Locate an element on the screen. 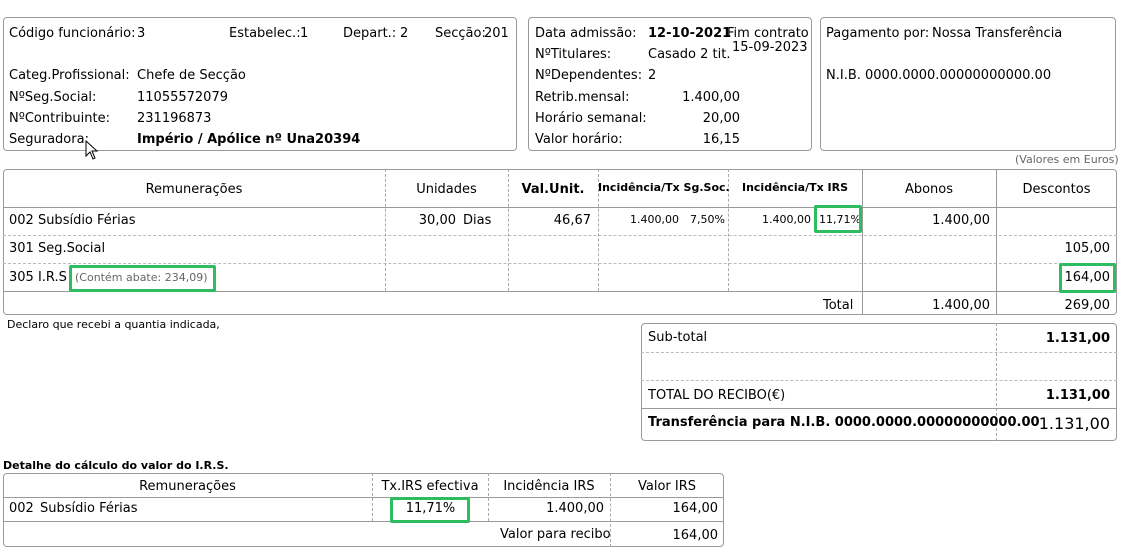 The height and width of the screenshot is (557, 1126). row1-units: 30,00 is located at coordinates (437, 220).